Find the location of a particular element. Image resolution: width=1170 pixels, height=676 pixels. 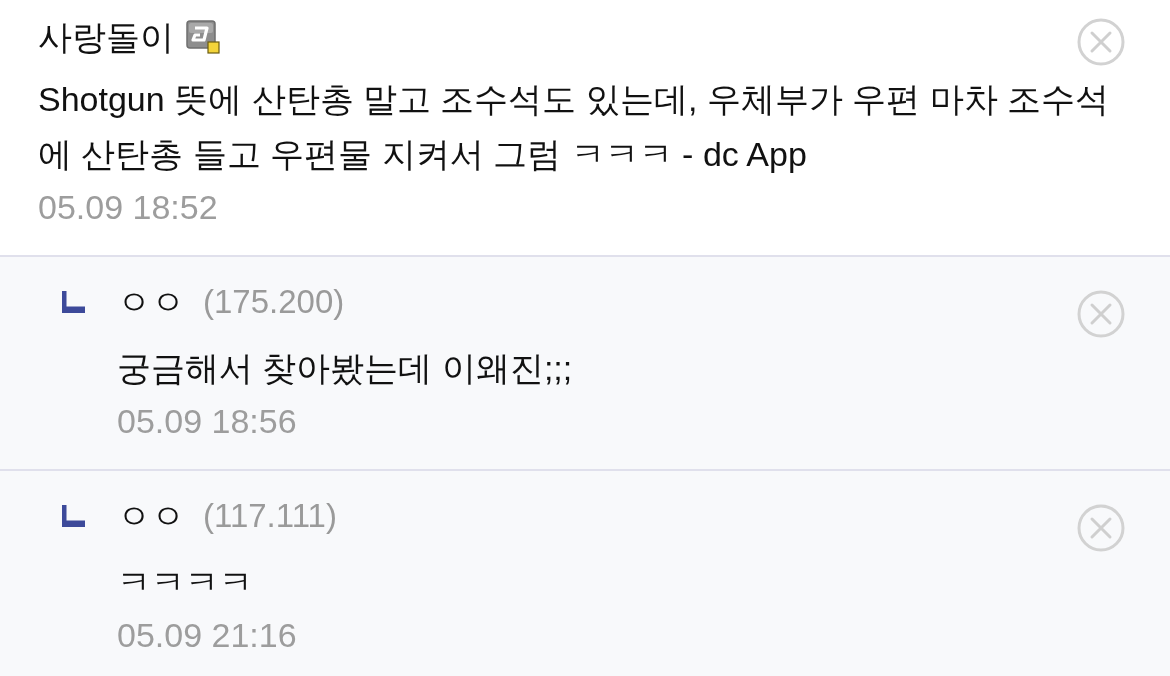

comment-text: ㅋㅋㅋㅋ is located at coordinates (185, 582).